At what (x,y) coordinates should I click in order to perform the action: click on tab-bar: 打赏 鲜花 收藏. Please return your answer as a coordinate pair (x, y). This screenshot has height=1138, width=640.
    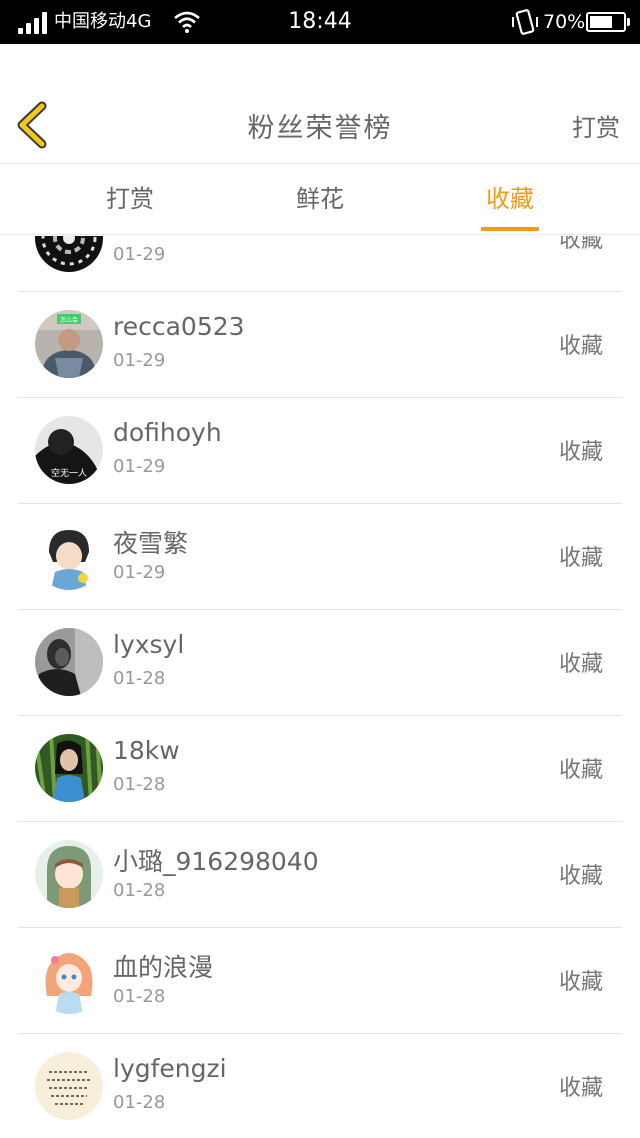
    Looking at the image, I should click on (320, 200).